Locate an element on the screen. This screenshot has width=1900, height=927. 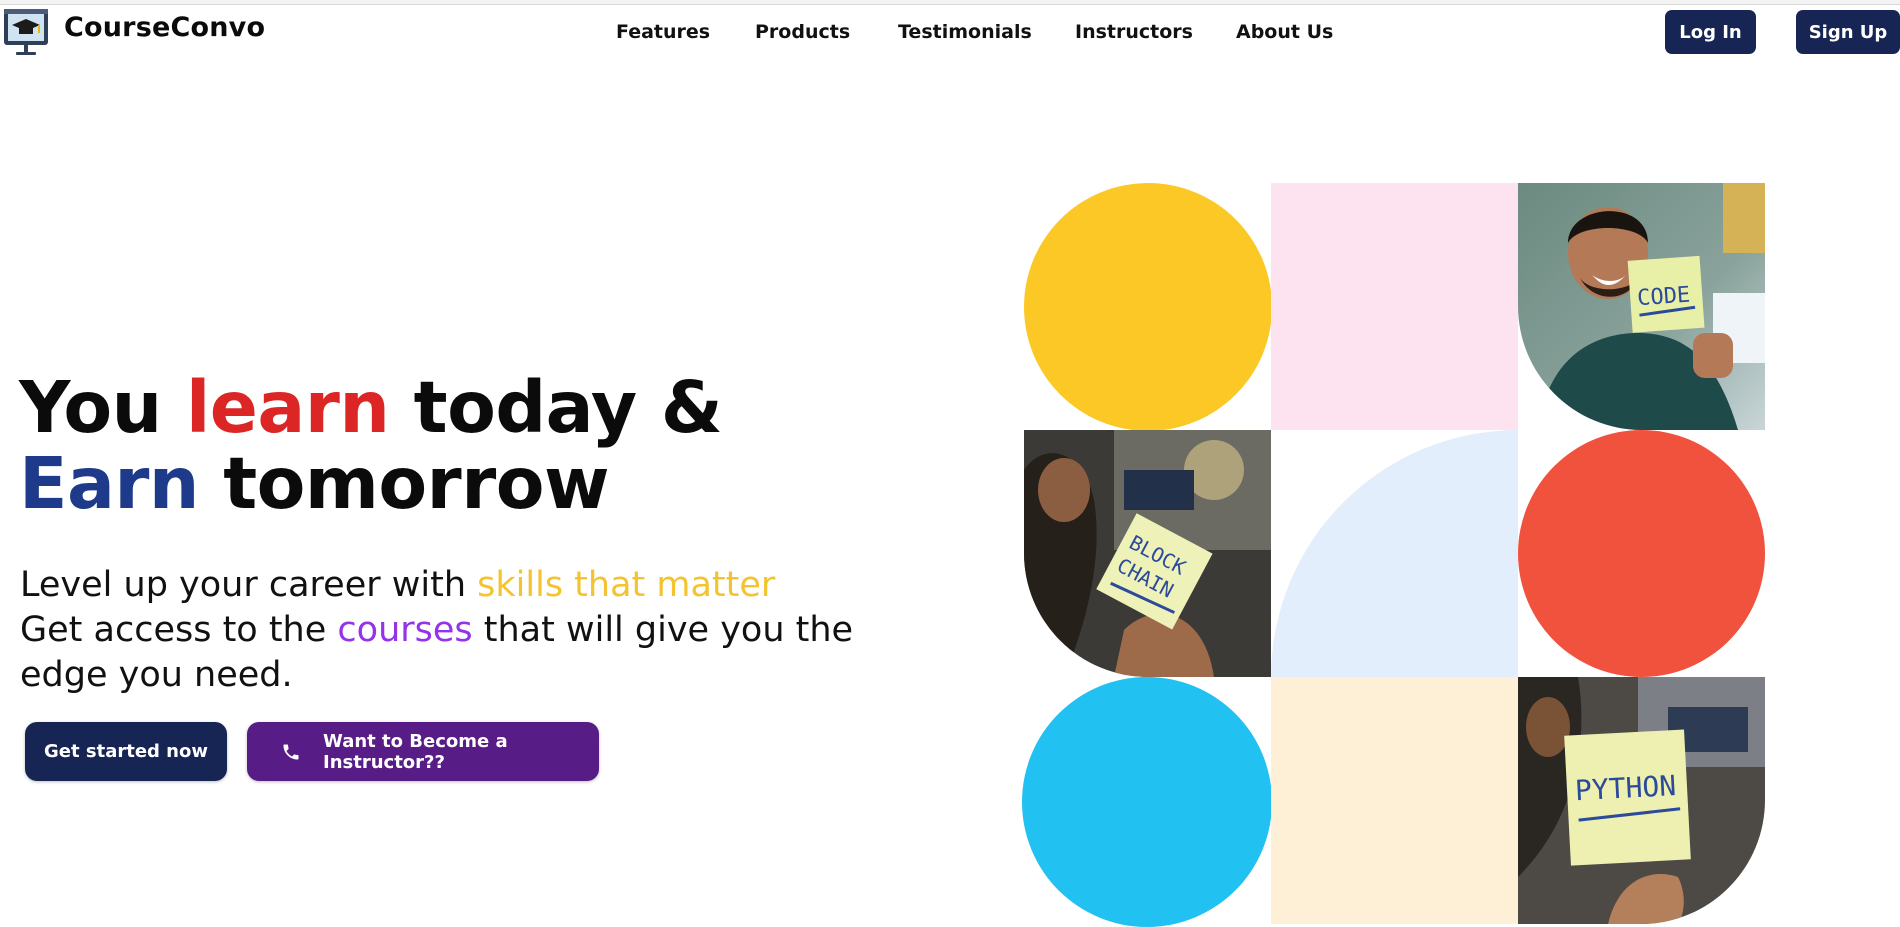
phone-icon is located at coordinates (291, 752).